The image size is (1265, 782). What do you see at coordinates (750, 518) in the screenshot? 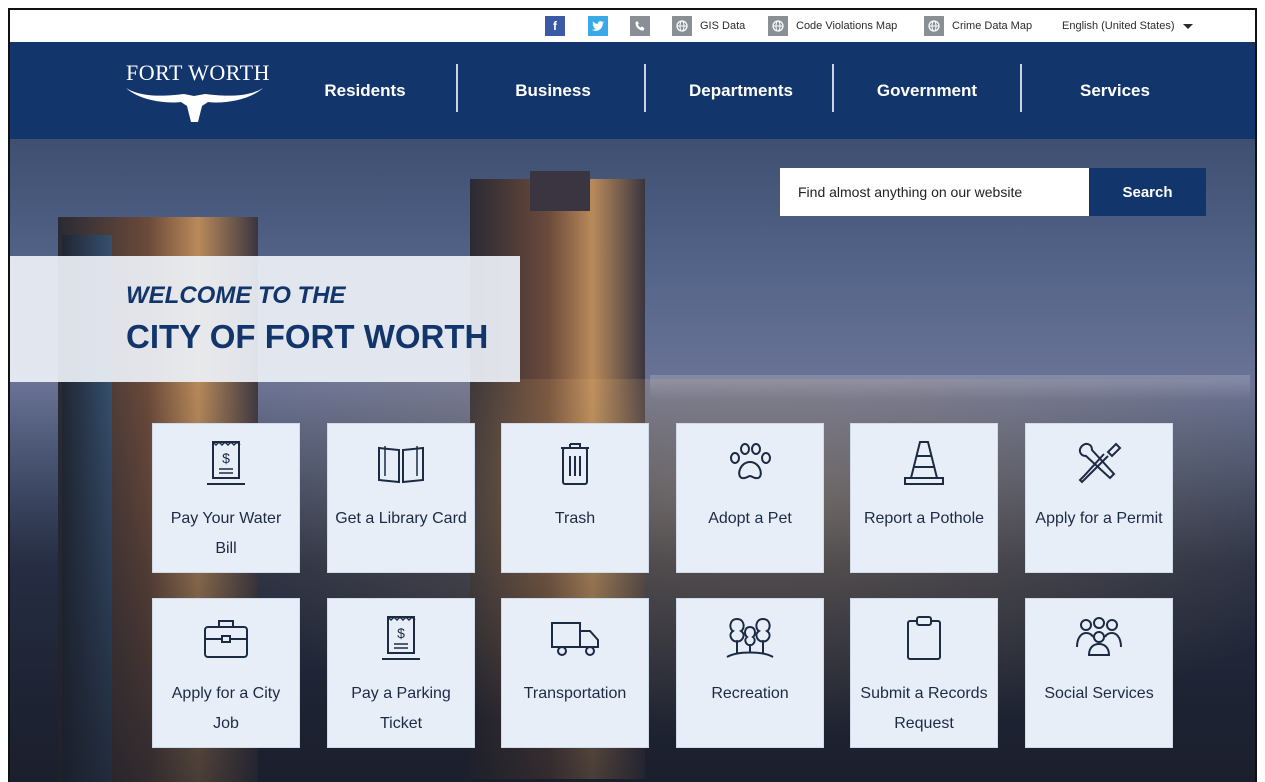
I see `tile-label: Adopt a Pet` at bounding box center [750, 518].